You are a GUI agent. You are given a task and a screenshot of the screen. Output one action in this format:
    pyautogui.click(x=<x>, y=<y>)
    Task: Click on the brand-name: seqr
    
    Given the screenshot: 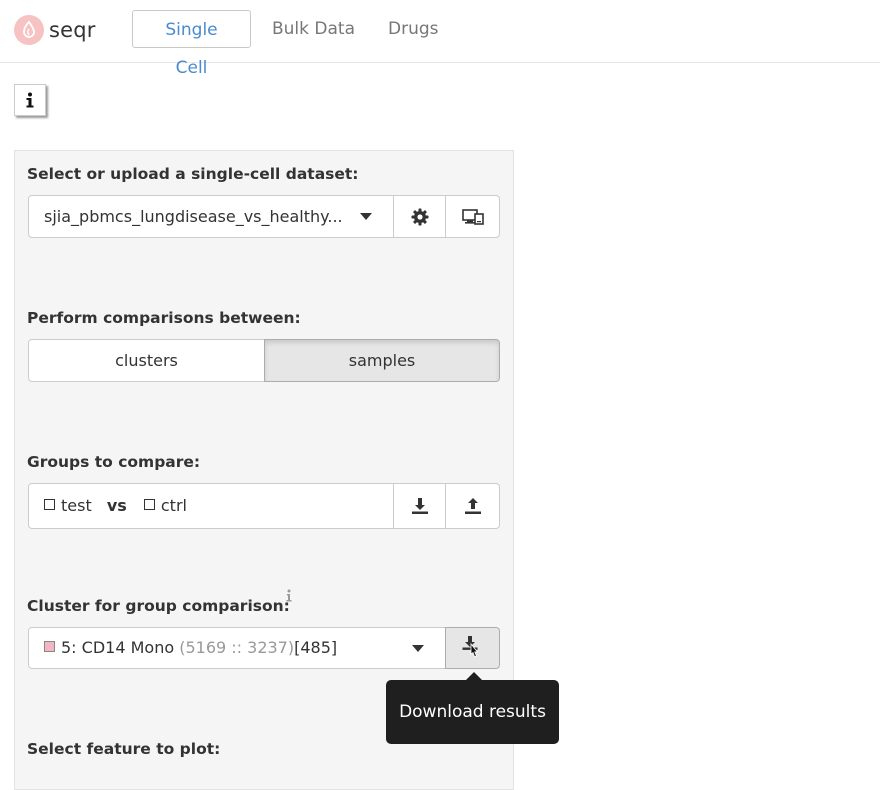 What is the action you would take?
    pyautogui.click(x=72, y=30)
    